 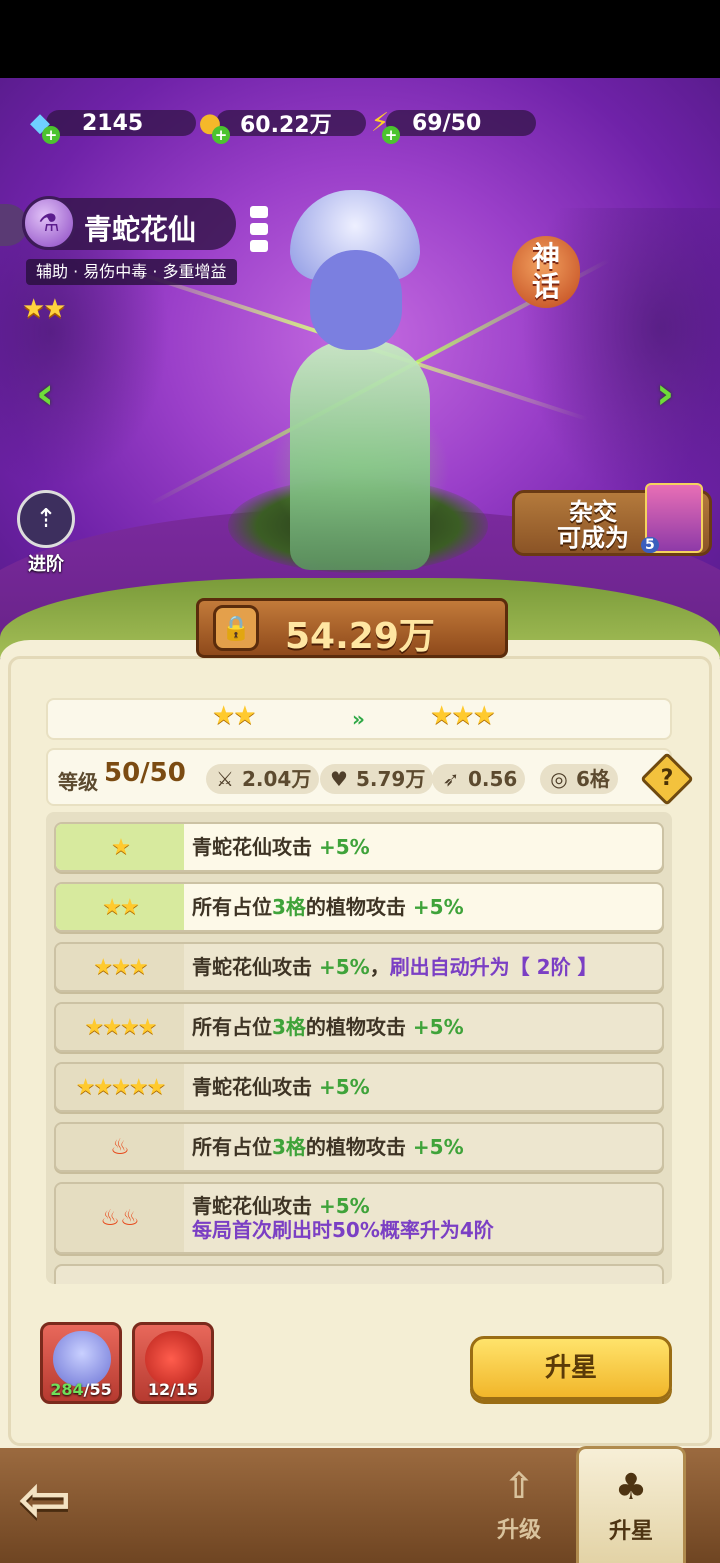 I want to click on power-banner: 🔒 54.29万, so click(x=352, y=628).